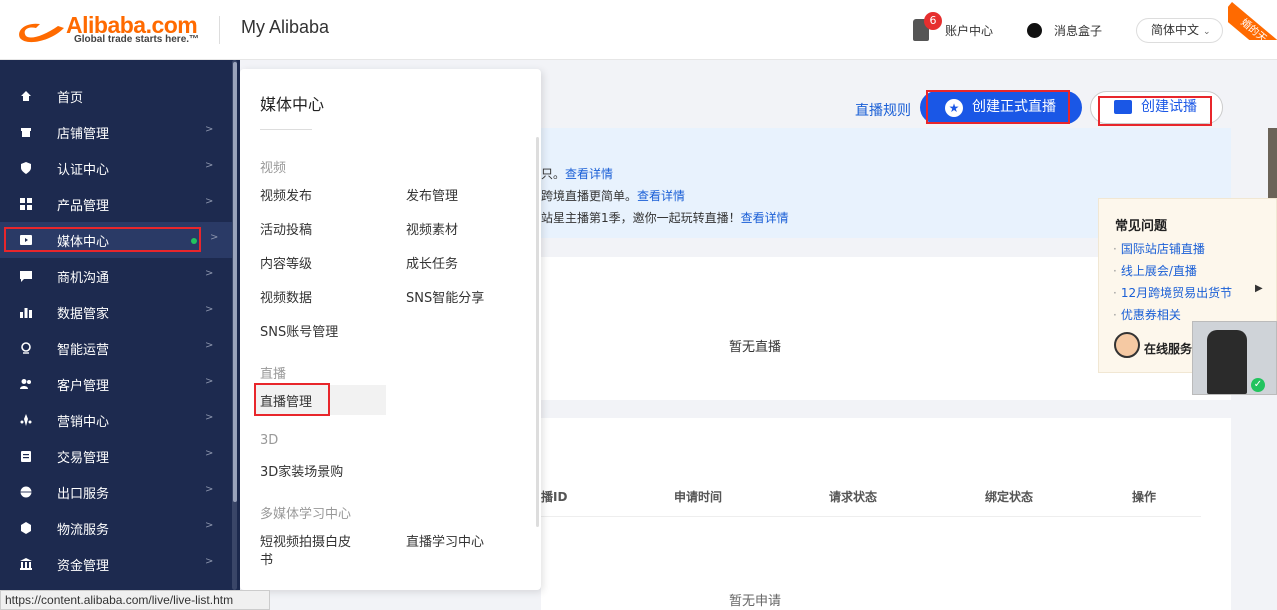 Image resolution: width=1277 pixels, height=610 pixels. What do you see at coordinates (83, 278) in the screenshot?
I see `sidebar-item-label: 商机沟通` at bounding box center [83, 278].